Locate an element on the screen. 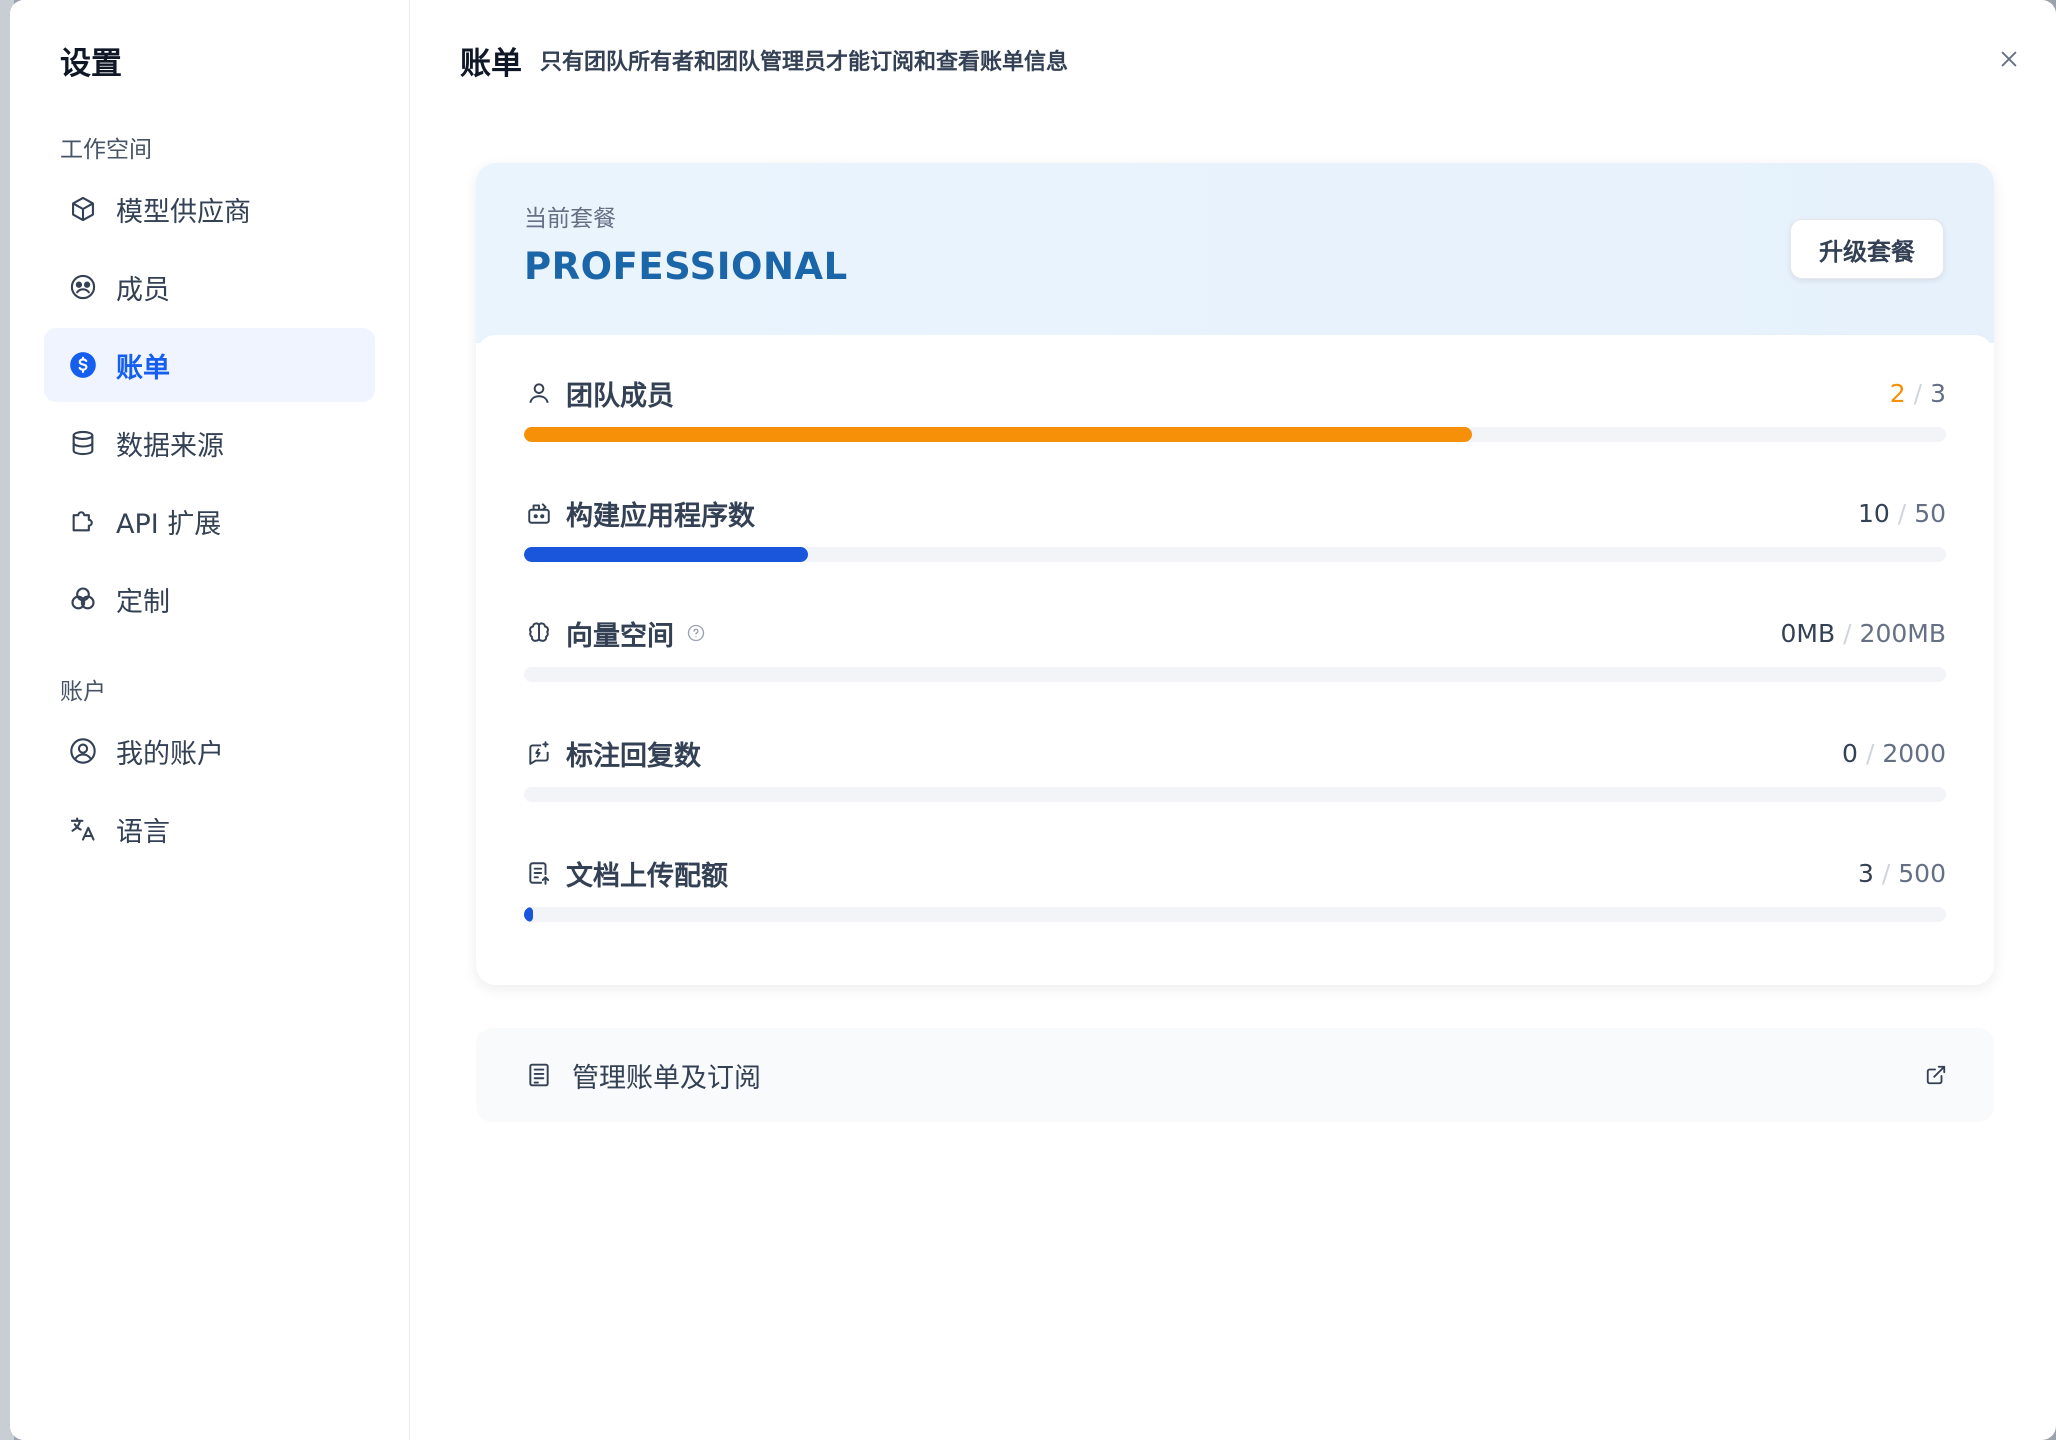  brain-icon is located at coordinates (539, 633).